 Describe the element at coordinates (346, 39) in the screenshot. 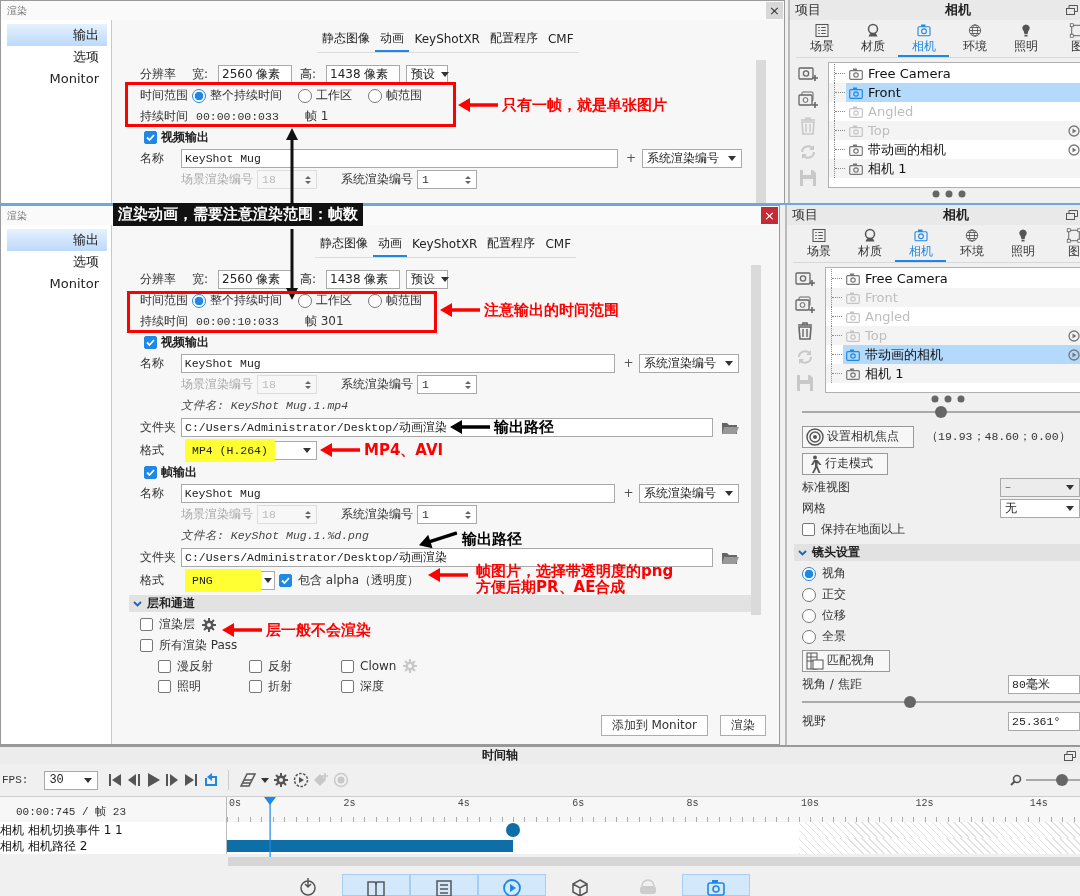

I see `tab: 静态图像` at that location.